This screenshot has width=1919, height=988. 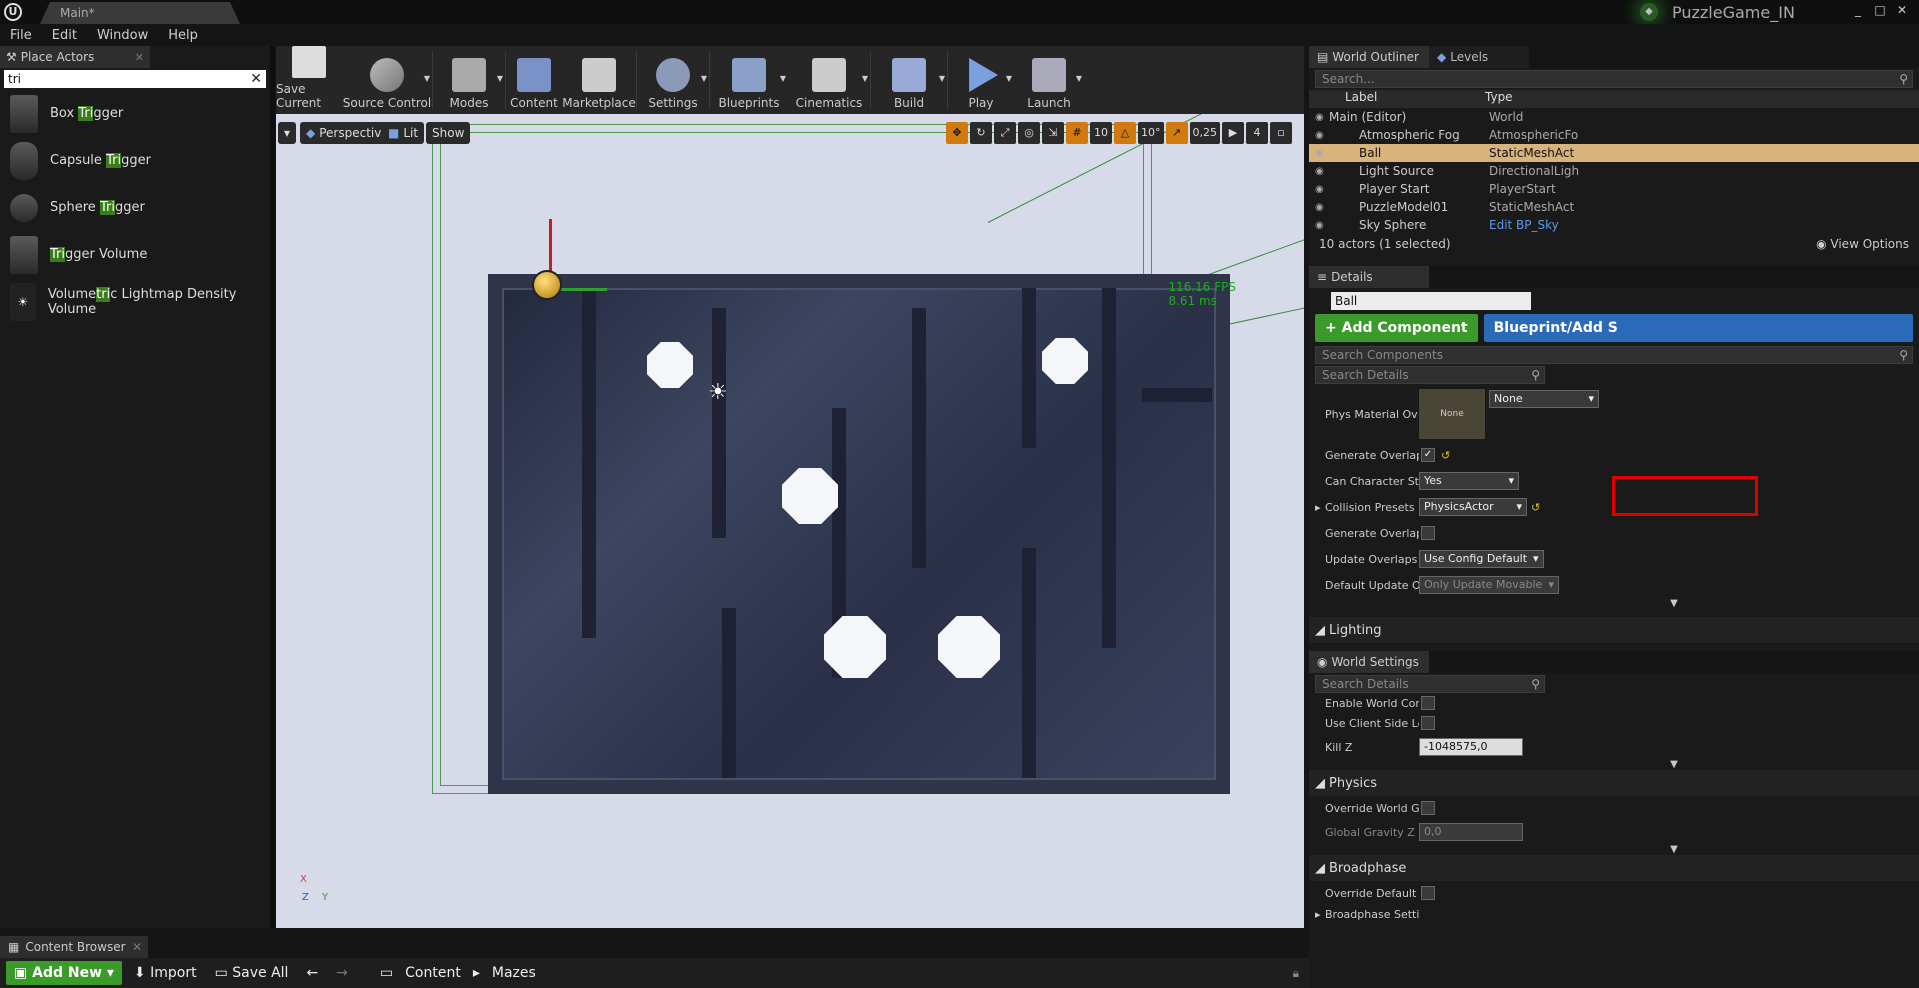 I want to click on kill-z-input: -1048575,0, so click(x=1471, y=747).